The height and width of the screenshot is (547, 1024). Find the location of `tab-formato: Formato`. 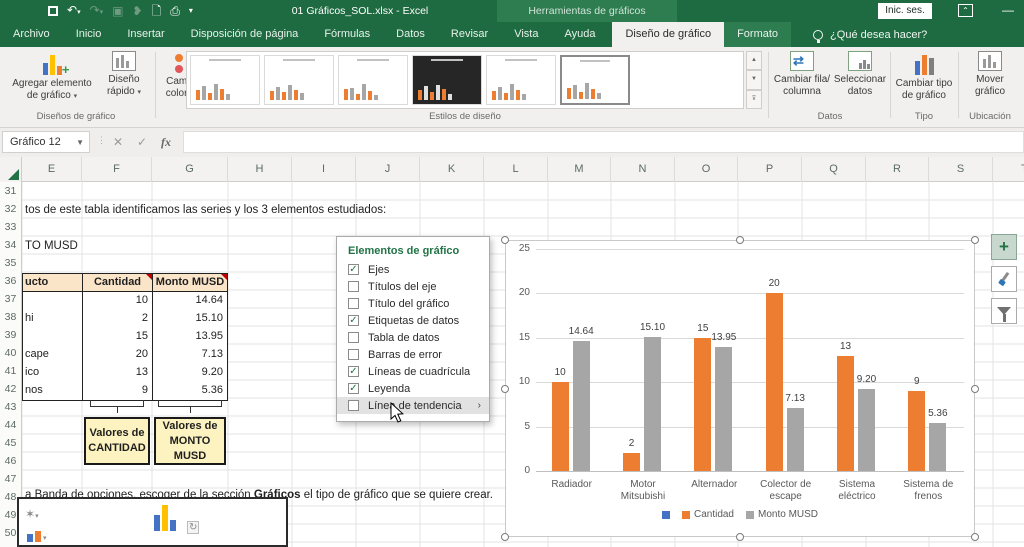

tab-formato: Formato is located at coordinates (757, 34).